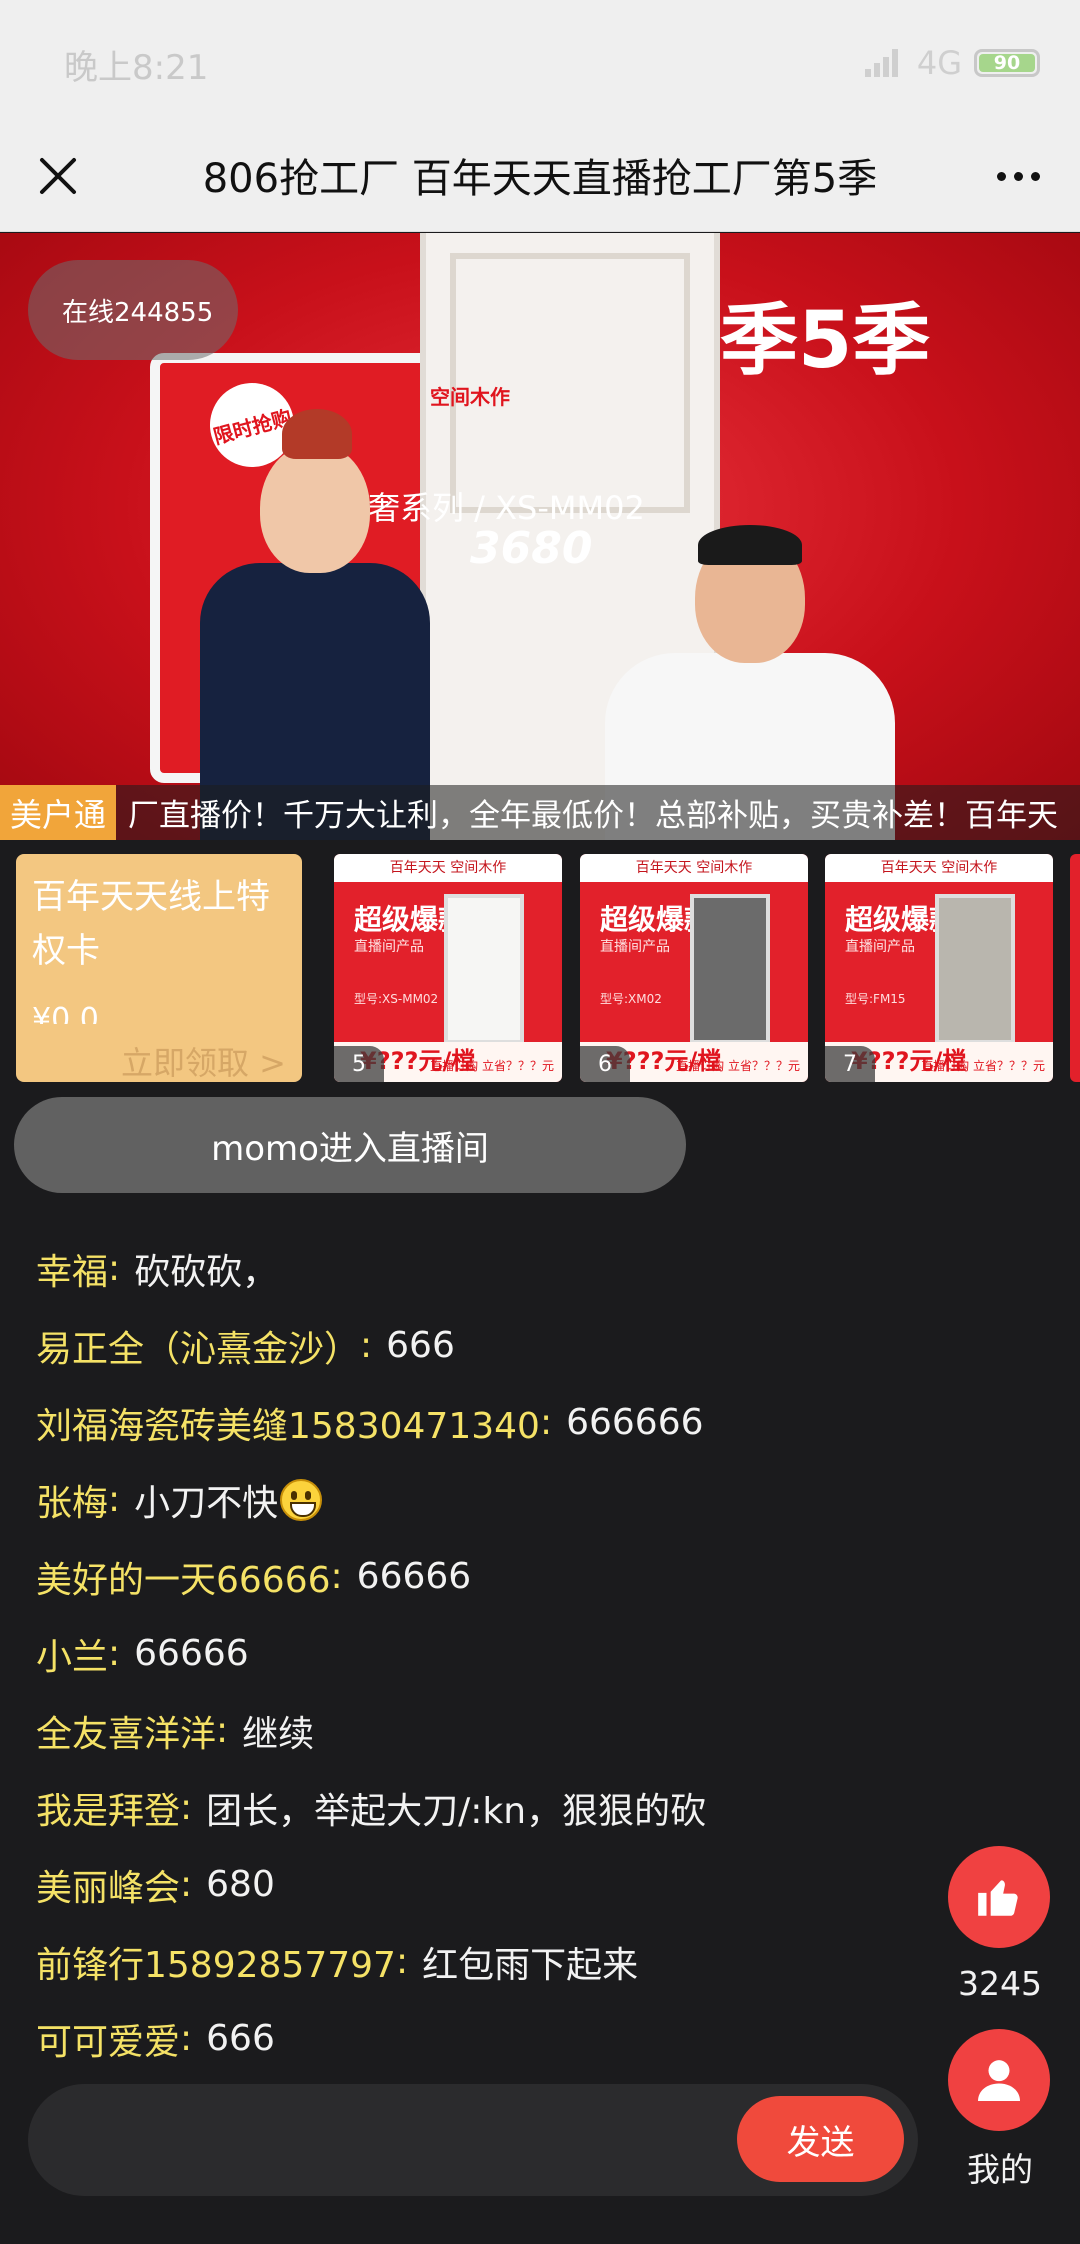  What do you see at coordinates (450, 1499) in the screenshot?
I see `chat-row: 张梅: 小刀不快` at bounding box center [450, 1499].